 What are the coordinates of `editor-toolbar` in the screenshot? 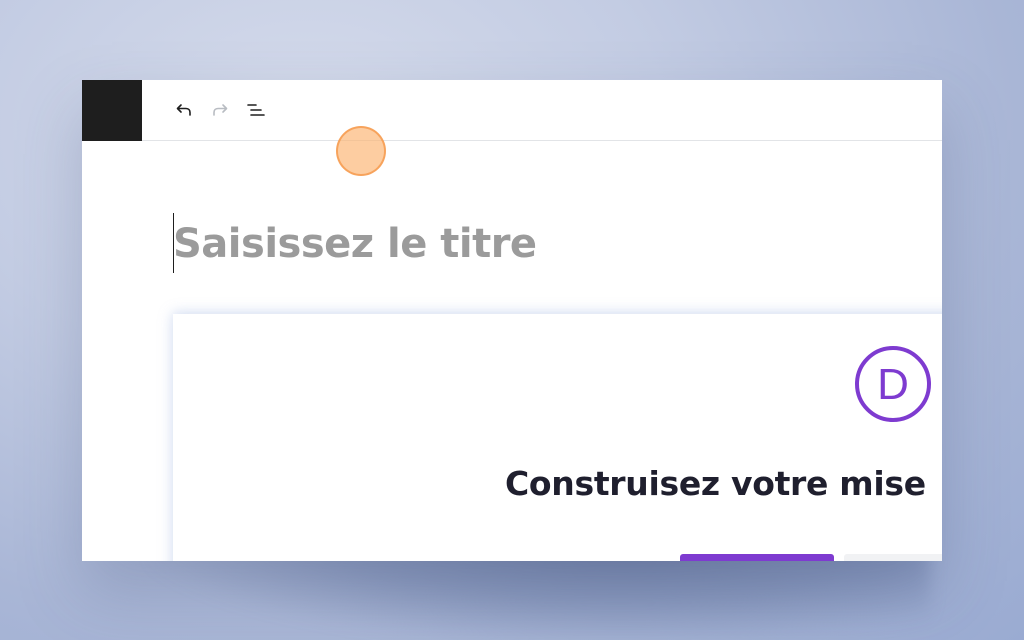 It's located at (512, 110).